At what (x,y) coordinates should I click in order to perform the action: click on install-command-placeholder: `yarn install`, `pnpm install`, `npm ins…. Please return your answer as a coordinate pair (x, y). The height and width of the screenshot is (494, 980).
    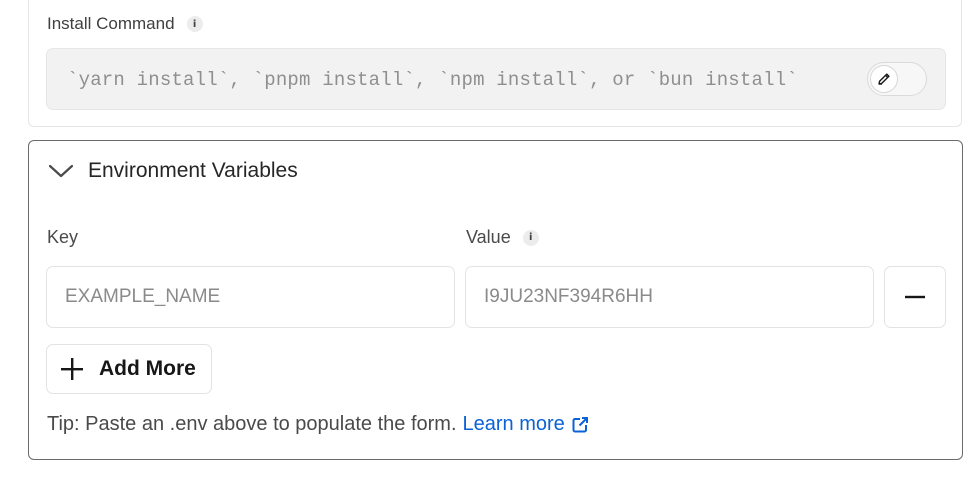
    Looking at the image, I should click on (432, 80).